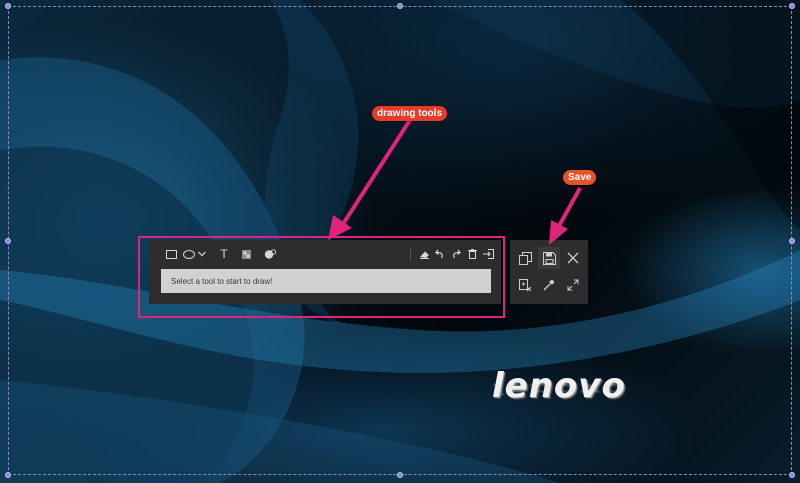 Image resolution: width=800 pixels, height=483 pixels. I want to click on capture-actions-panel, so click(549, 272).